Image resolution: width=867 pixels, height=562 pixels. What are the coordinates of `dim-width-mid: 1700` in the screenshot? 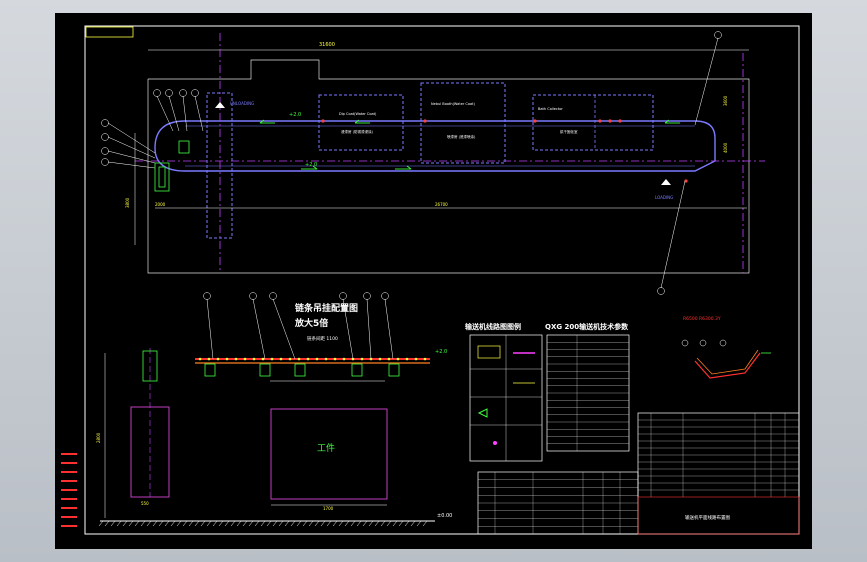 It's located at (328, 508).